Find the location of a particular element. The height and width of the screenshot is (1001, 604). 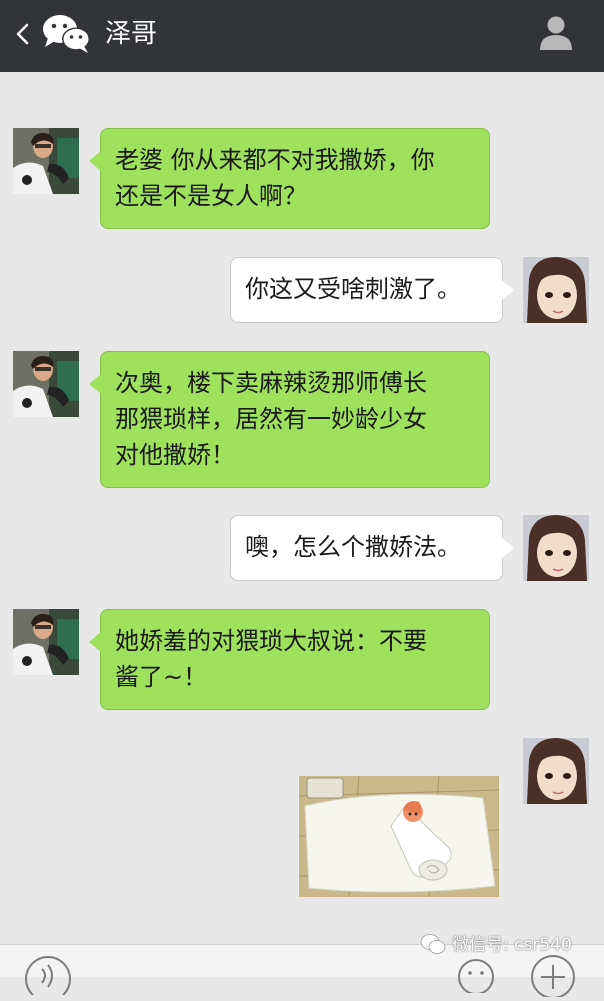

emoji-icon is located at coordinates (476, 977).